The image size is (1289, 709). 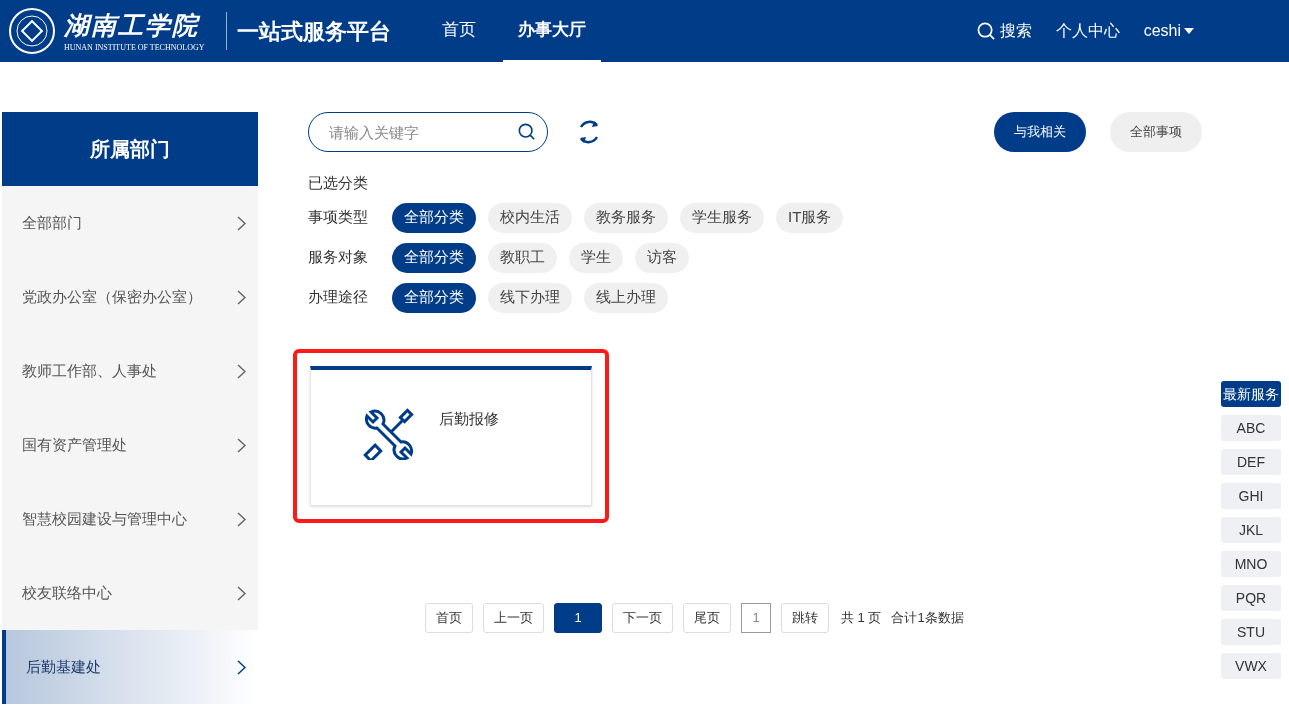 I want to click on filter-chip: 校内生活, so click(x=530, y=217).